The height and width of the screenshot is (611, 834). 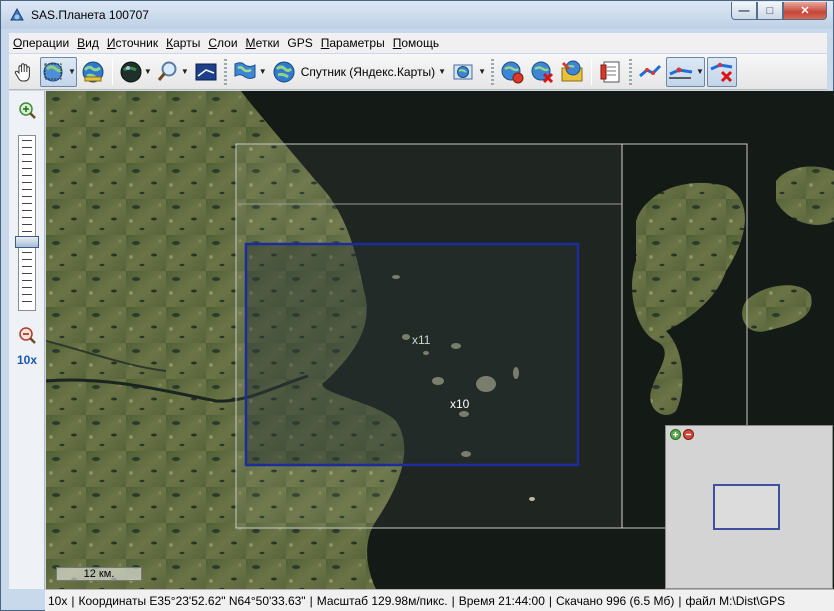 I want to click on pan-tool-button, so click(x=24, y=72).